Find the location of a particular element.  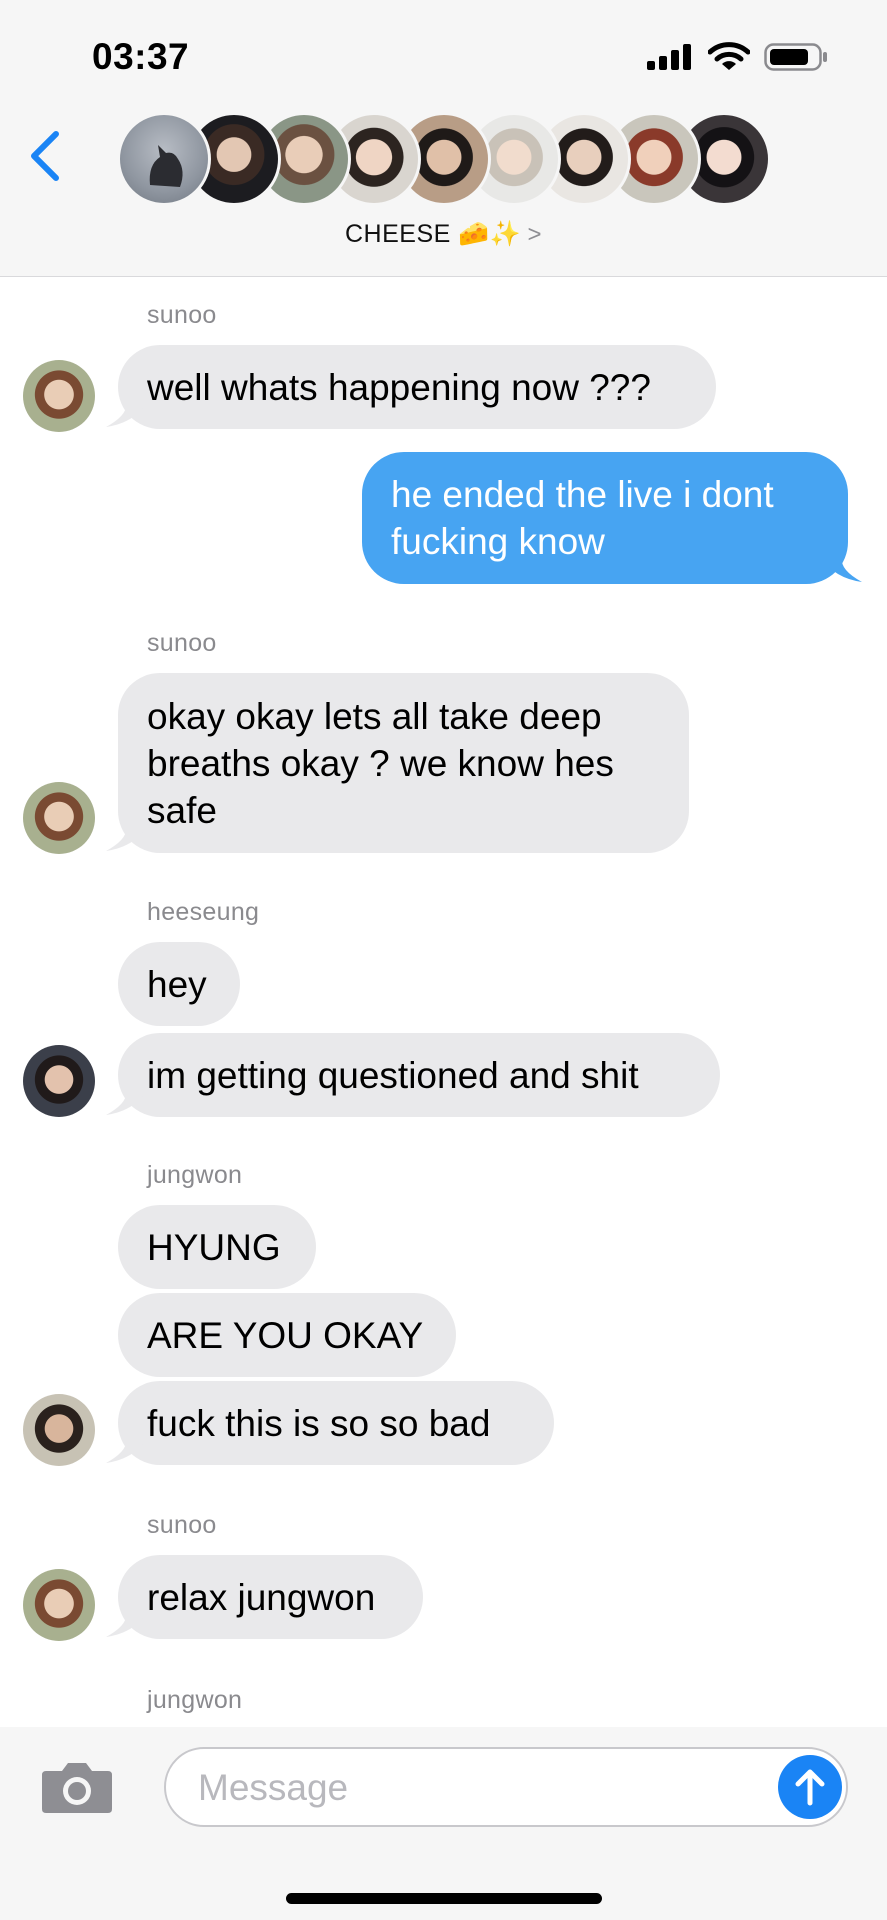

message-text-line: fucking know is located at coordinates (498, 541).